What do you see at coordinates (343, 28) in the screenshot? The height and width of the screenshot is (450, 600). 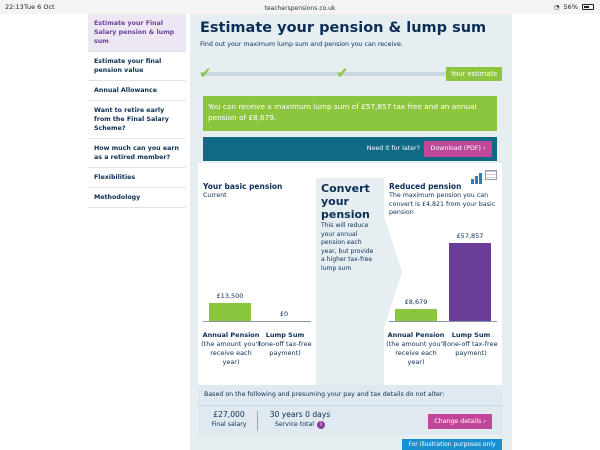 I see `page-title: Estimate your pension & lump sum` at bounding box center [343, 28].